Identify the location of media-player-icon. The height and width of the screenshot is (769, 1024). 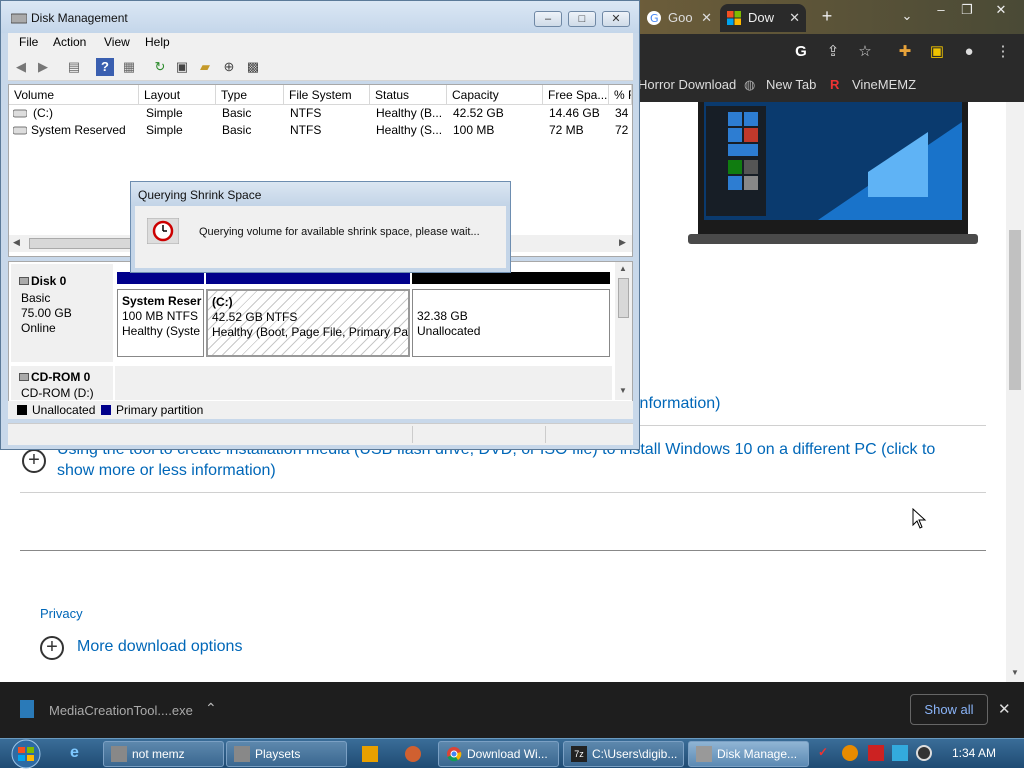
(370, 754).